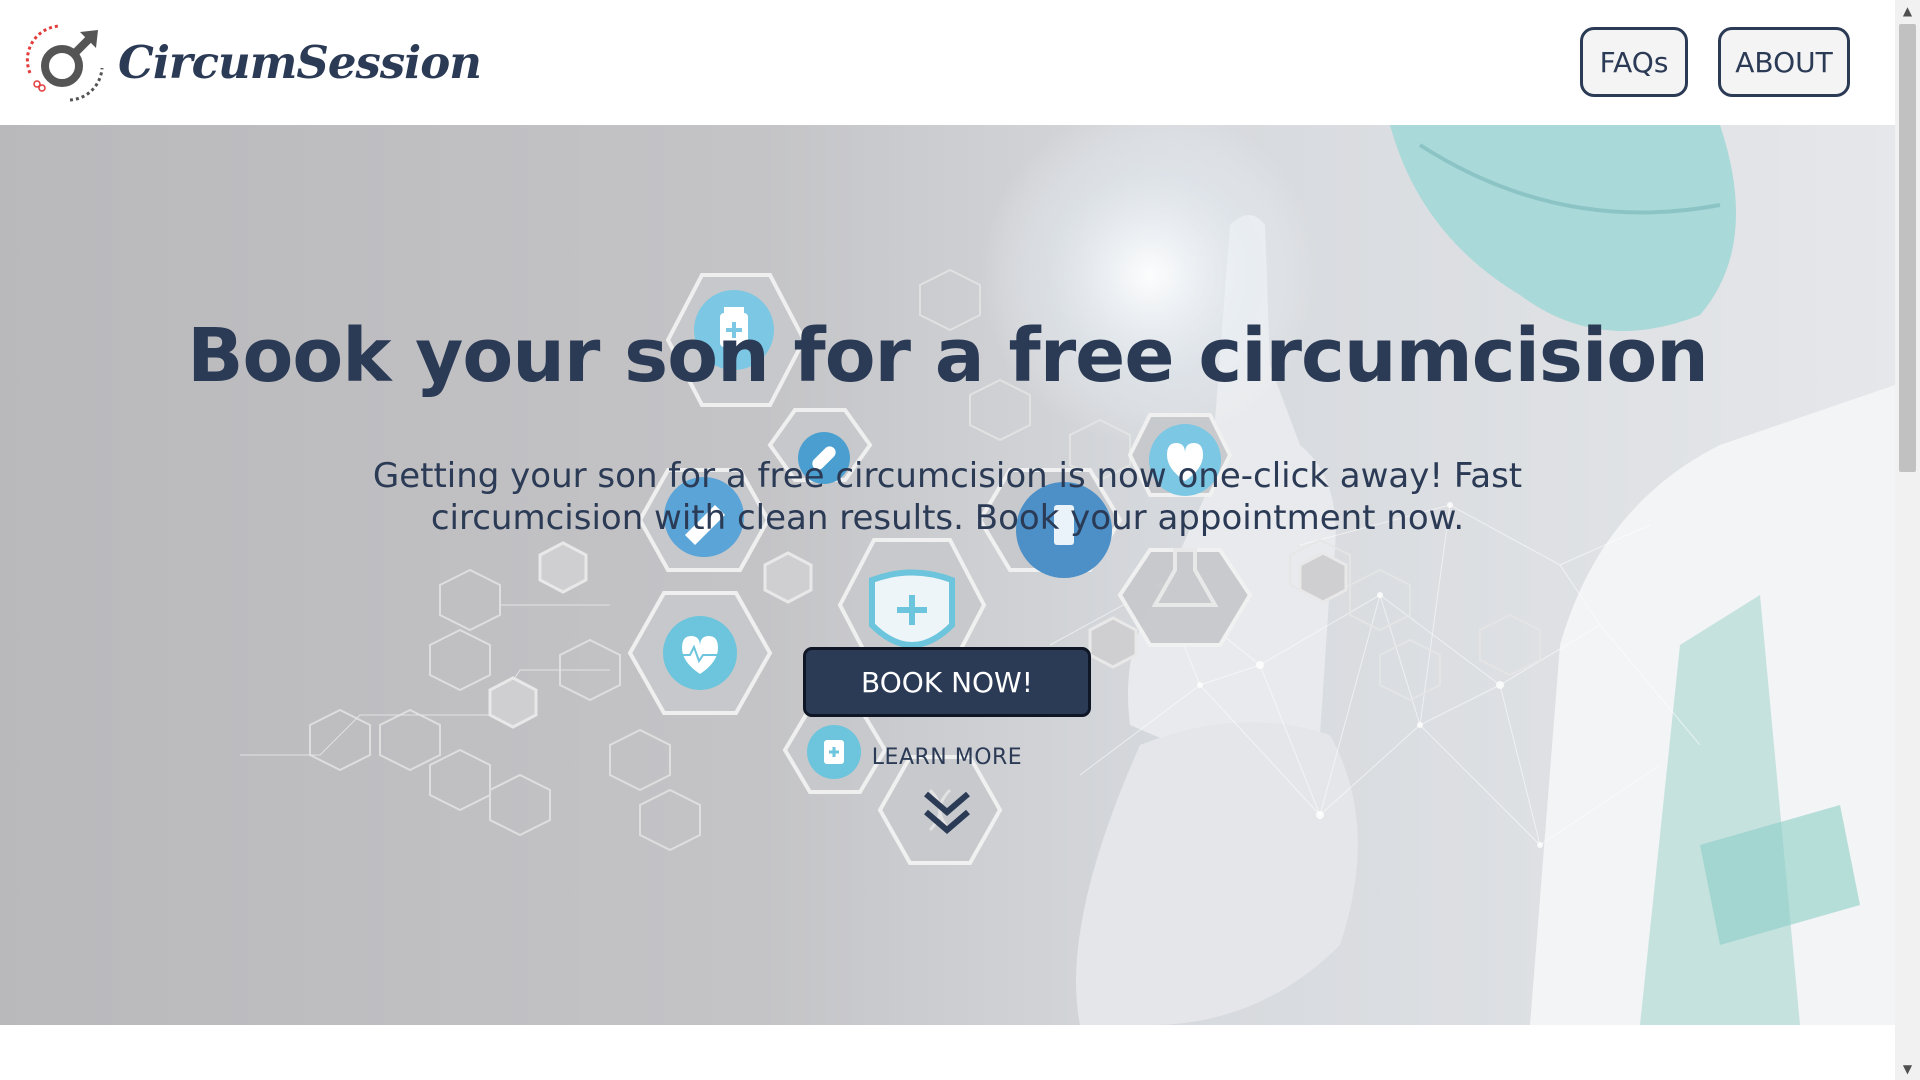 The image size is (1920, 1080). I want to click on nav-faqs-button: FAQs, so click(1634, 62).